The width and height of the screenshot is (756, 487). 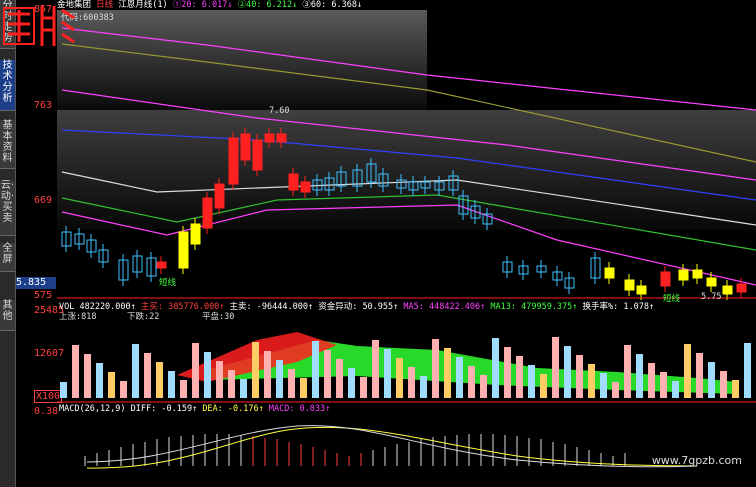 I want to click on low-price-label: 5.75, so click(x=711, y=297).